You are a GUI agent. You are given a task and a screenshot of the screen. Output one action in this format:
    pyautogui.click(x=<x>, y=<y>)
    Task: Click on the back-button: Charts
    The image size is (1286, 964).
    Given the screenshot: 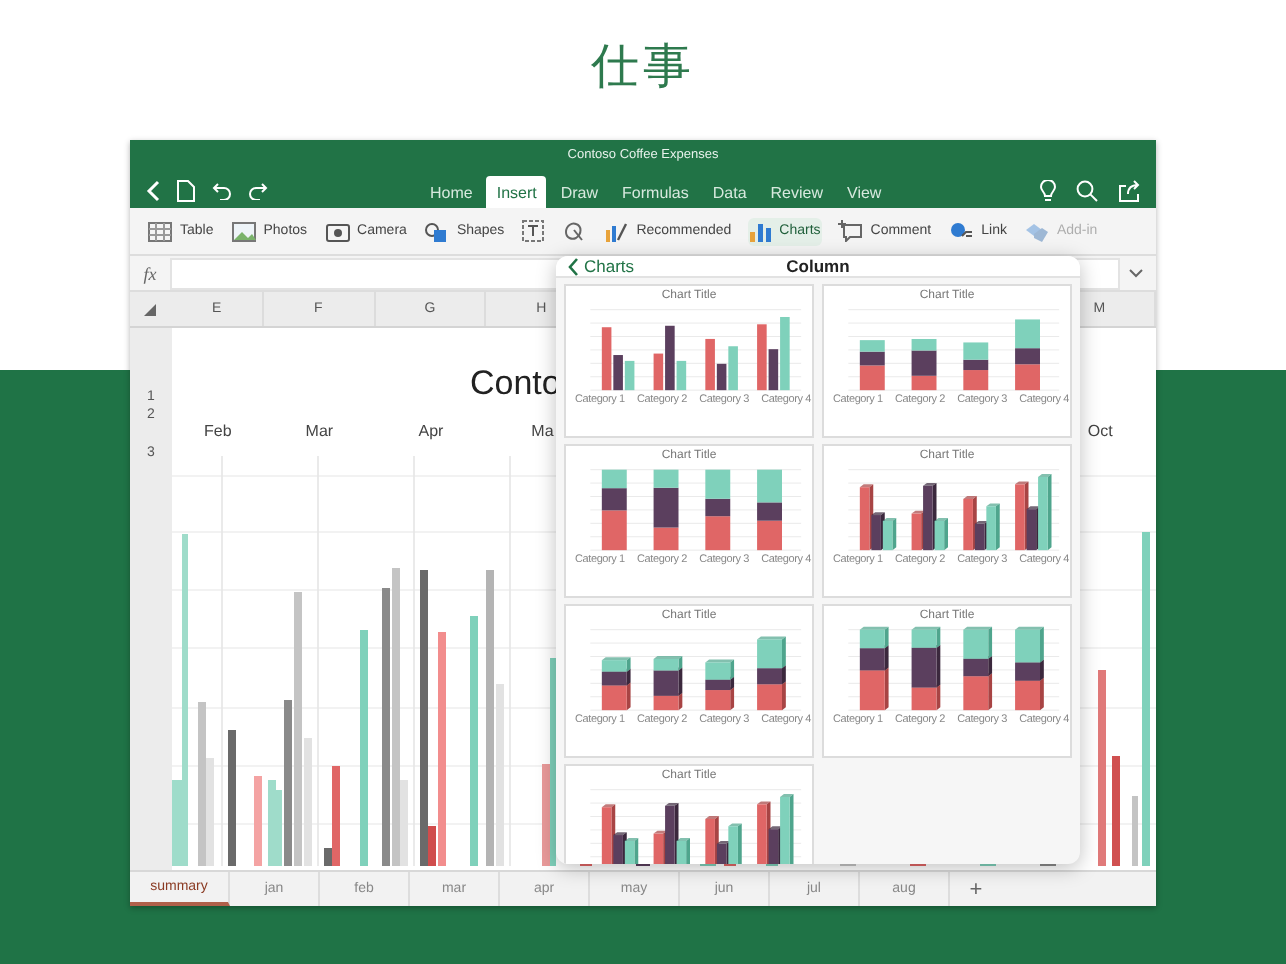 What is the action you would take?
    pyautogui.click(x=595, y=266)
    